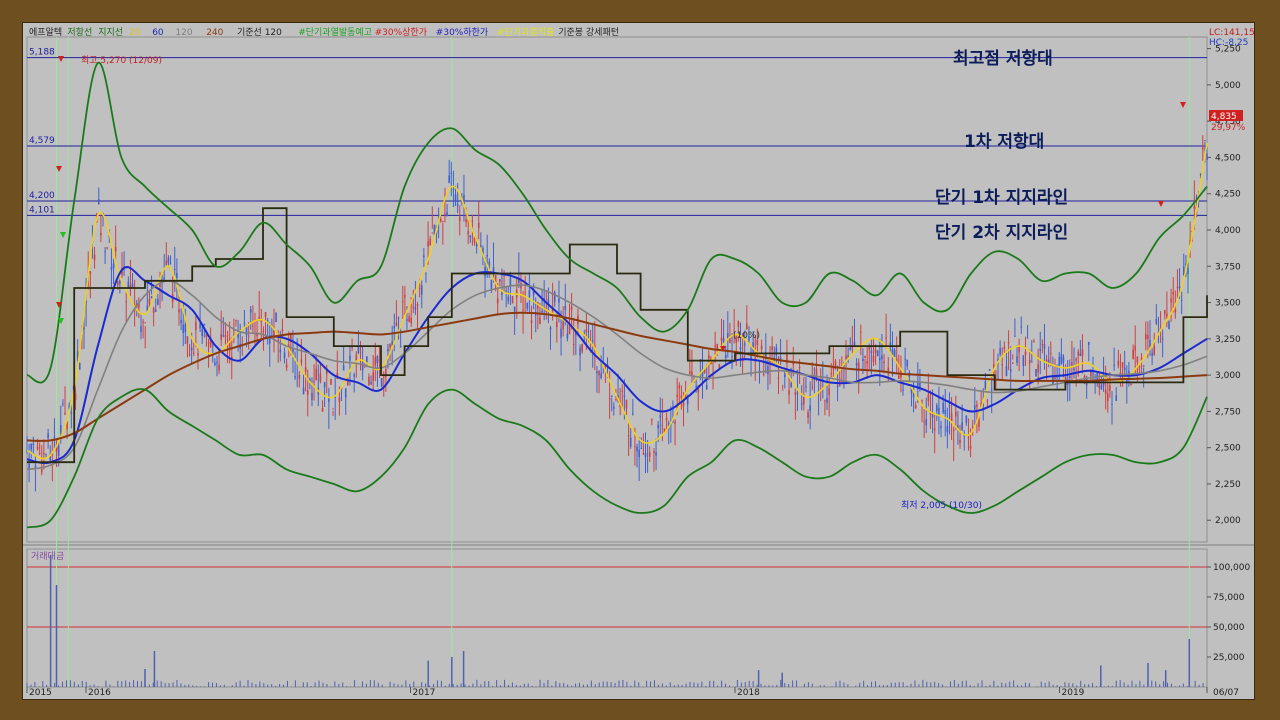  I want to click on toolbar-item: #단기과열발동예고, so click(335, 32).